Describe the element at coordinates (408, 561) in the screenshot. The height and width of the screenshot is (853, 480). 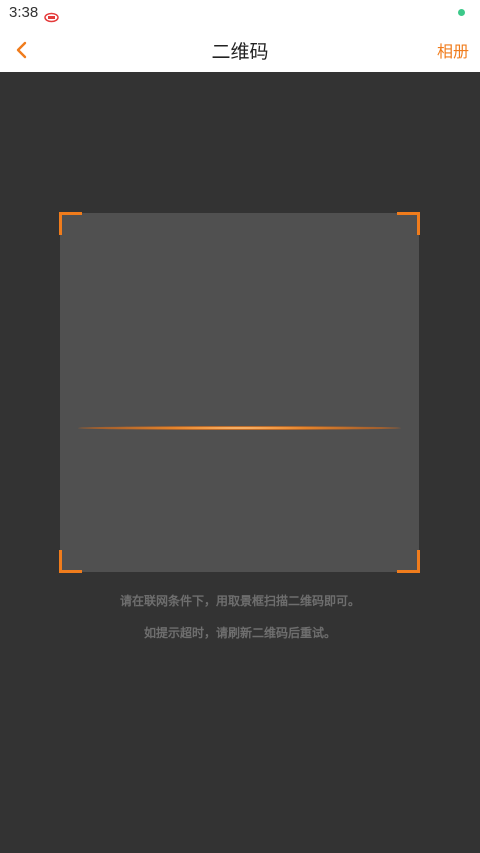
I see `scan-corner-bottom-right` at that location.